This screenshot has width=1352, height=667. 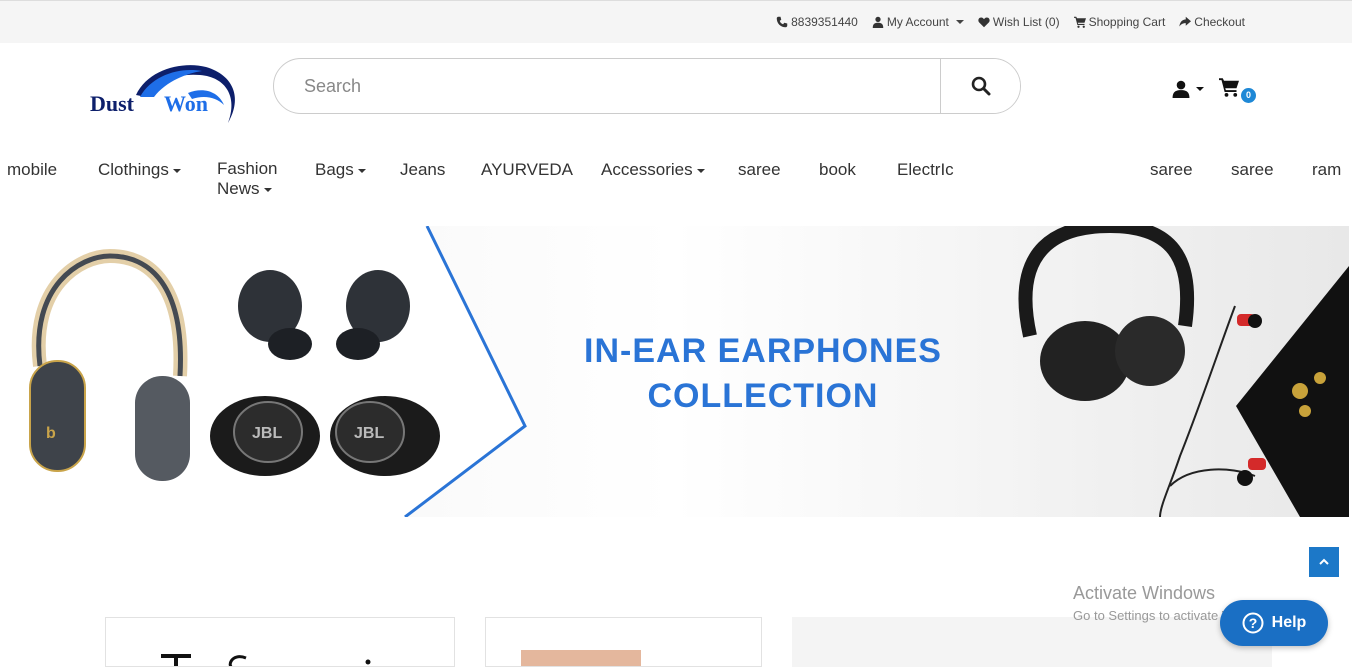 I want to click on phone-link: 8839351440, so click(x=817, y=22).